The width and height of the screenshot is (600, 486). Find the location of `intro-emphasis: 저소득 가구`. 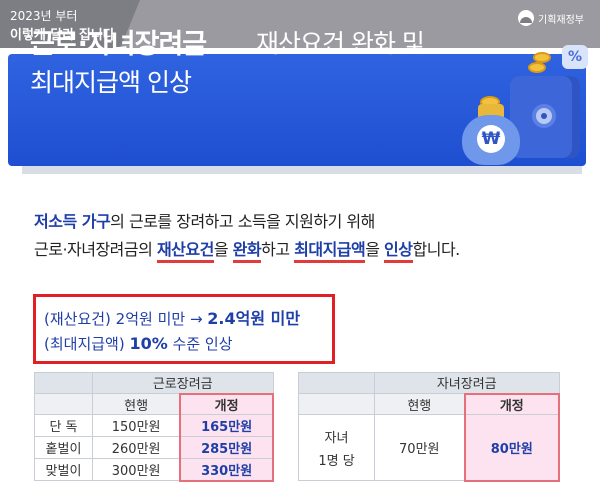

intro-emphasis: 저소득 가구 is located at coordinates (72, 221).